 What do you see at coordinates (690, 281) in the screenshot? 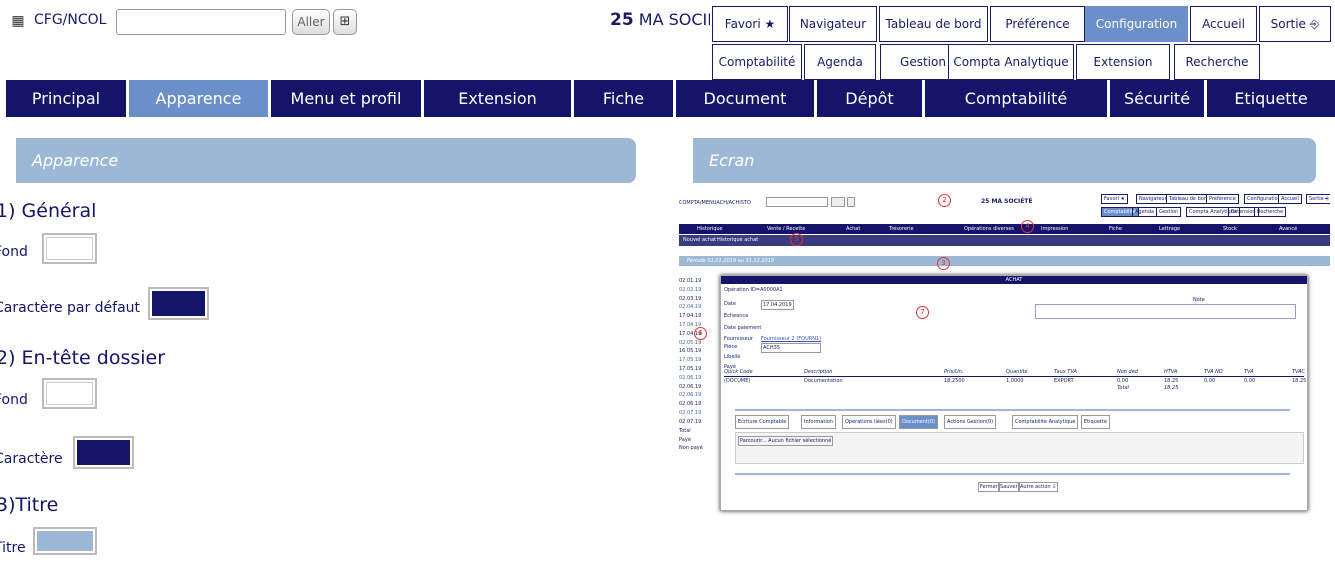
I see `preview-list-date: 02.01.19` at bounding box center [690, 281].